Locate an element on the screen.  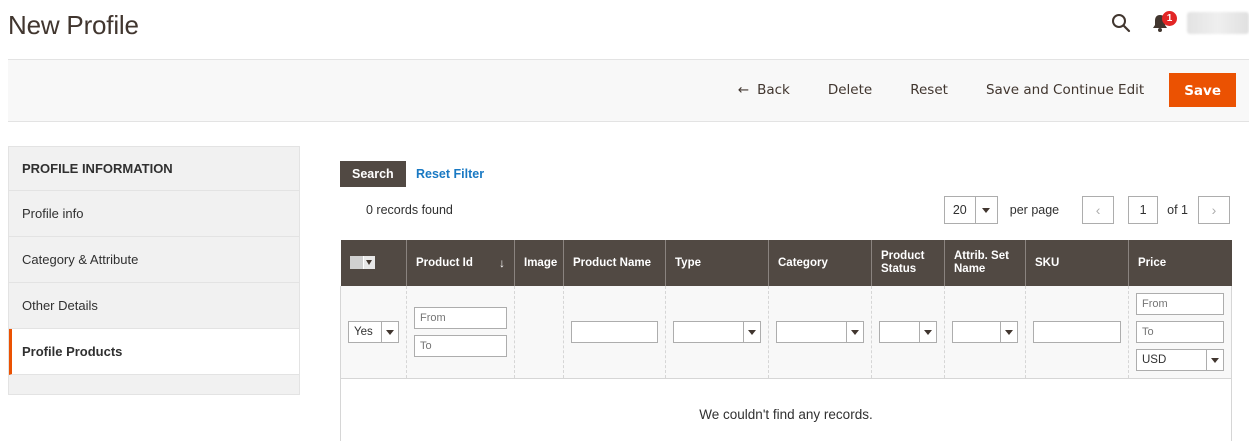
empty-row: We couldn't find any records. is located at coordinates (786, 409).